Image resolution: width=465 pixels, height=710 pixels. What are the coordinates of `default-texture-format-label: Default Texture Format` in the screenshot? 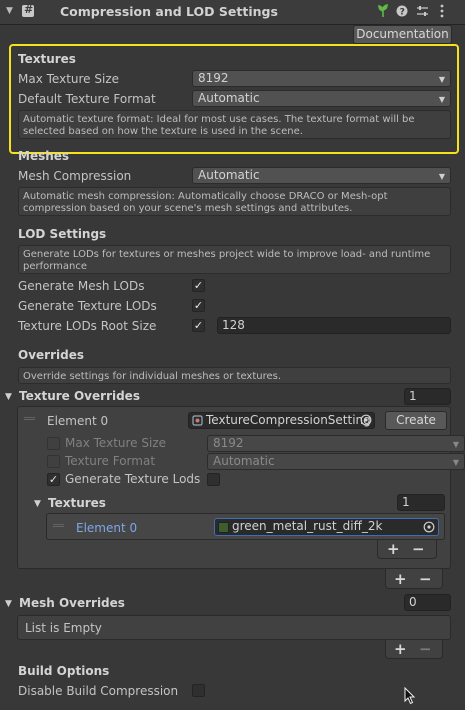 It's located at (87, 99).